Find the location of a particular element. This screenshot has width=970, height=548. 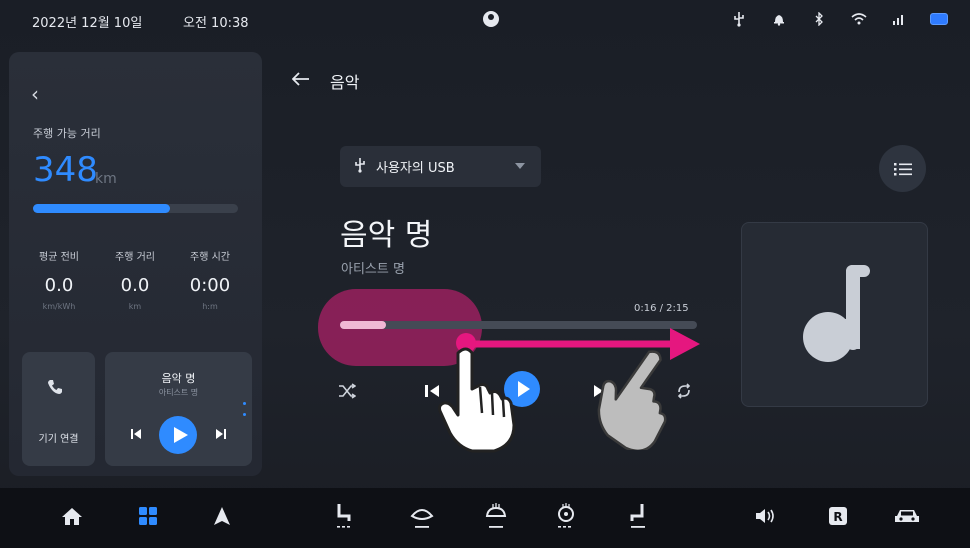

navigation-icon is located at coordinates (222, 516).